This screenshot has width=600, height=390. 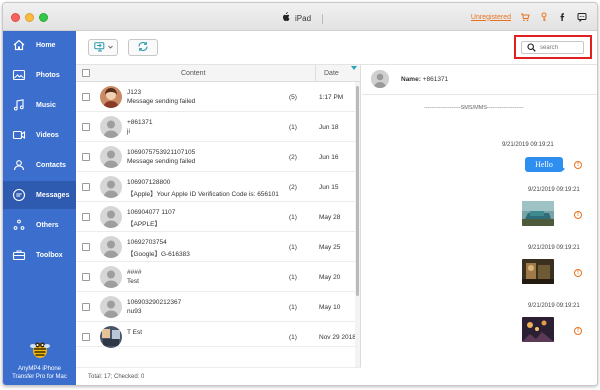 What do you see at coordinates (86, 73) in the screenshot?
I see `select-all-checkbox` at bounding box center [86, 73].